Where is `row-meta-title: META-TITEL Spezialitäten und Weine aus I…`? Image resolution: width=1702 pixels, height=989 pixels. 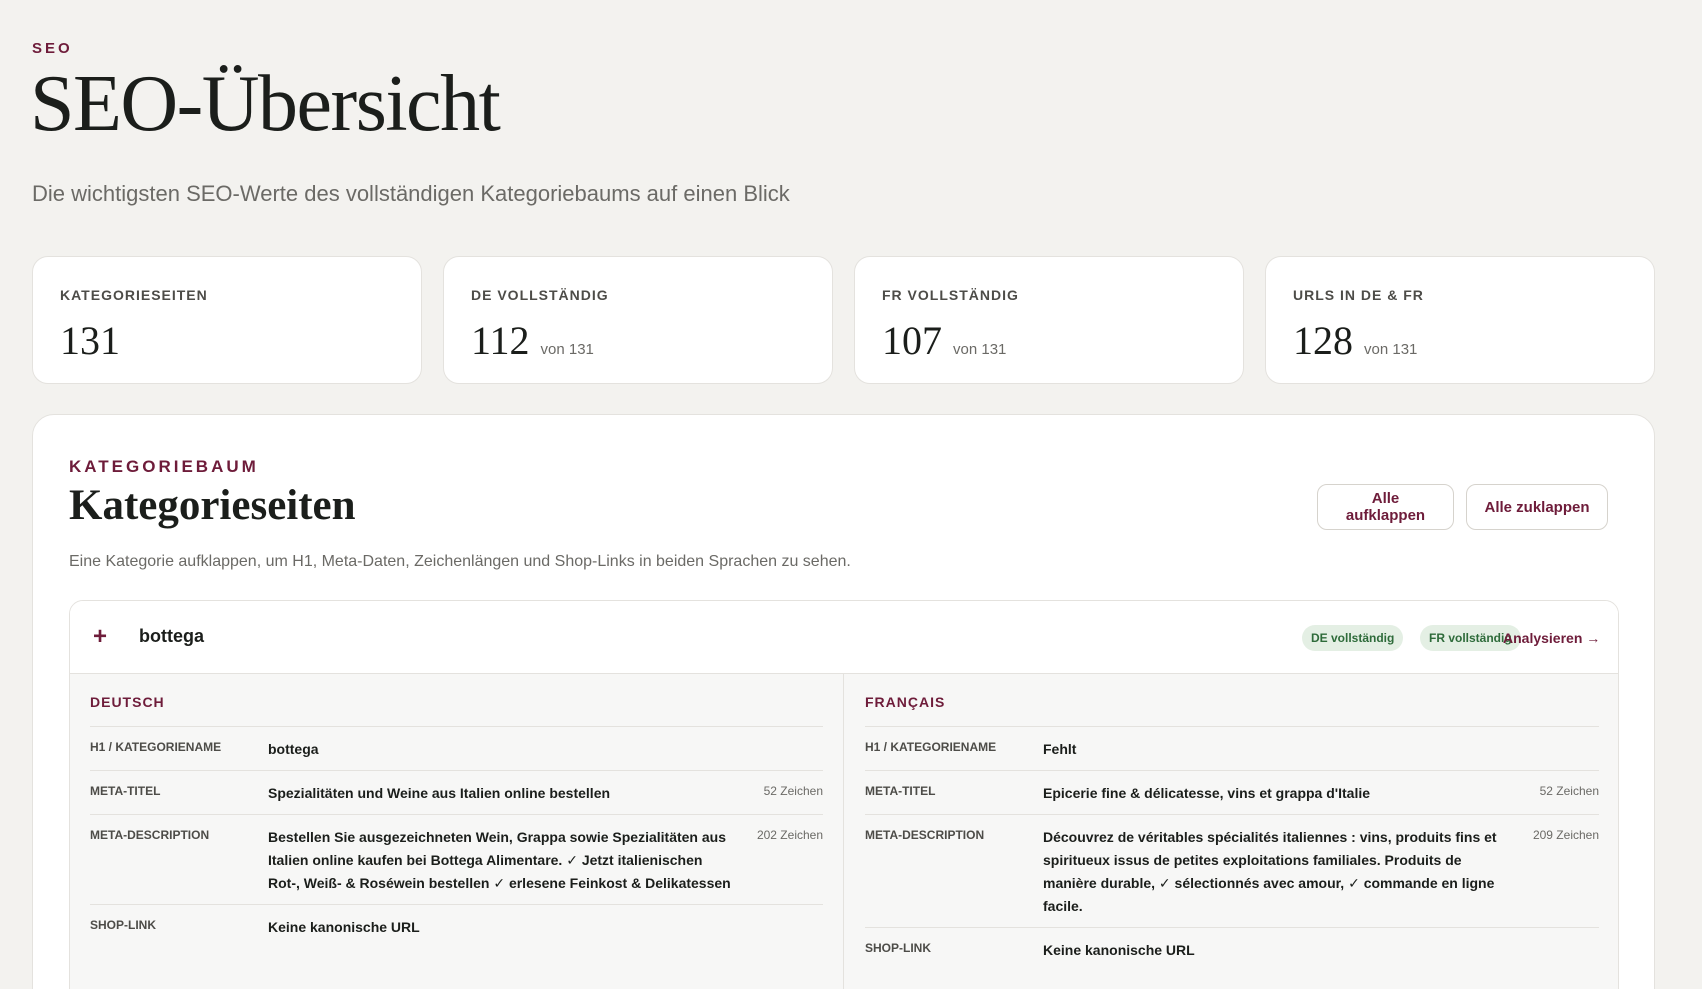 row-meta-title: META-TITEL Spezialitäten und Weine aus I… is located at coordinates (456, 792).